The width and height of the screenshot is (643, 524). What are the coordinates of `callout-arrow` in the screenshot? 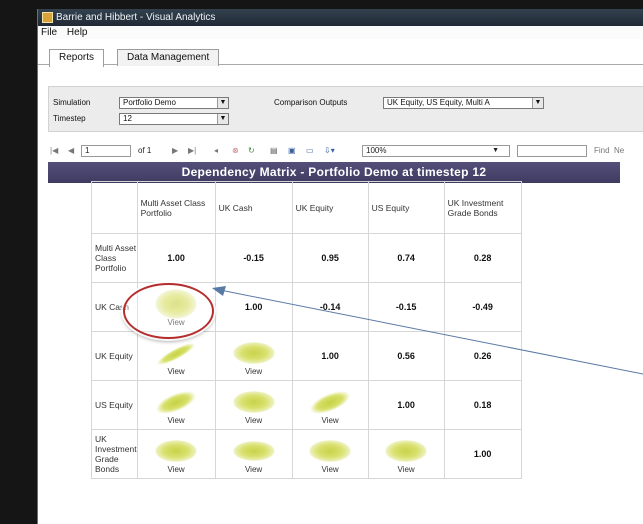 It's located at (427, 330).